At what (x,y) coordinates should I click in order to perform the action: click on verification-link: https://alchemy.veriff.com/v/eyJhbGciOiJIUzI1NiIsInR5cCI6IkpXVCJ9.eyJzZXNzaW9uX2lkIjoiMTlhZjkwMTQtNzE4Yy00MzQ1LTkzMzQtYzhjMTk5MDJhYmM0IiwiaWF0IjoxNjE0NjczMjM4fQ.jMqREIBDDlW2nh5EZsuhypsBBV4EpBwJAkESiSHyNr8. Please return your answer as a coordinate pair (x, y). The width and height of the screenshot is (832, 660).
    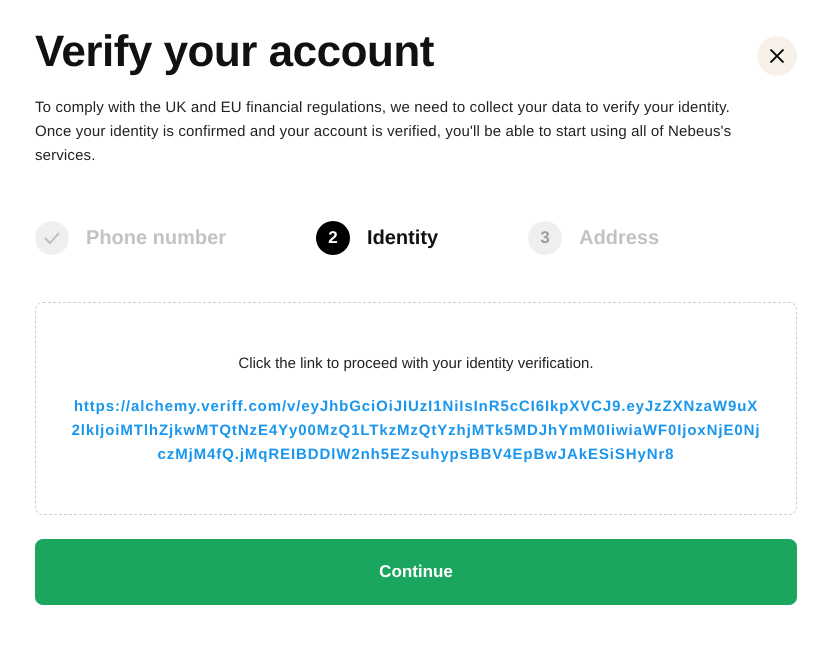
    Looking at the image, I should click on (416, 431).